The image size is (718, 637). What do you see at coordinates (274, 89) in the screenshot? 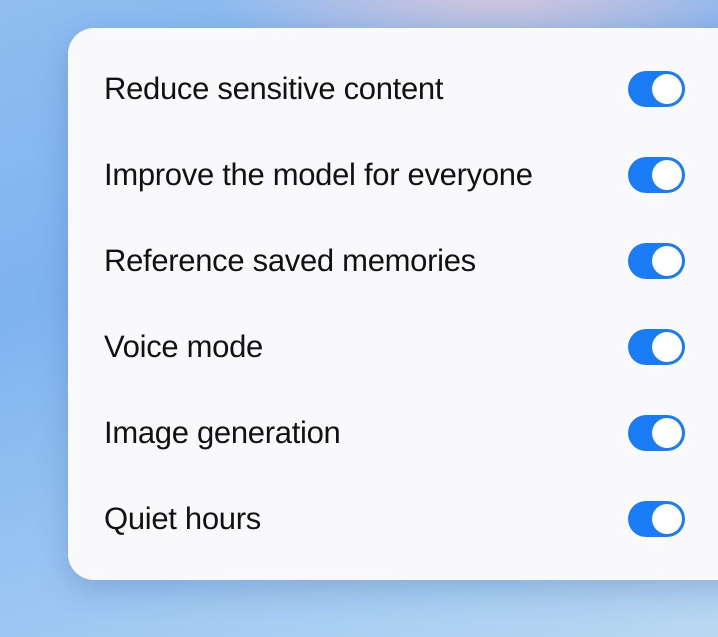
I see `setting-label: Reduce sensitive content` at bounding box center [274, 89].